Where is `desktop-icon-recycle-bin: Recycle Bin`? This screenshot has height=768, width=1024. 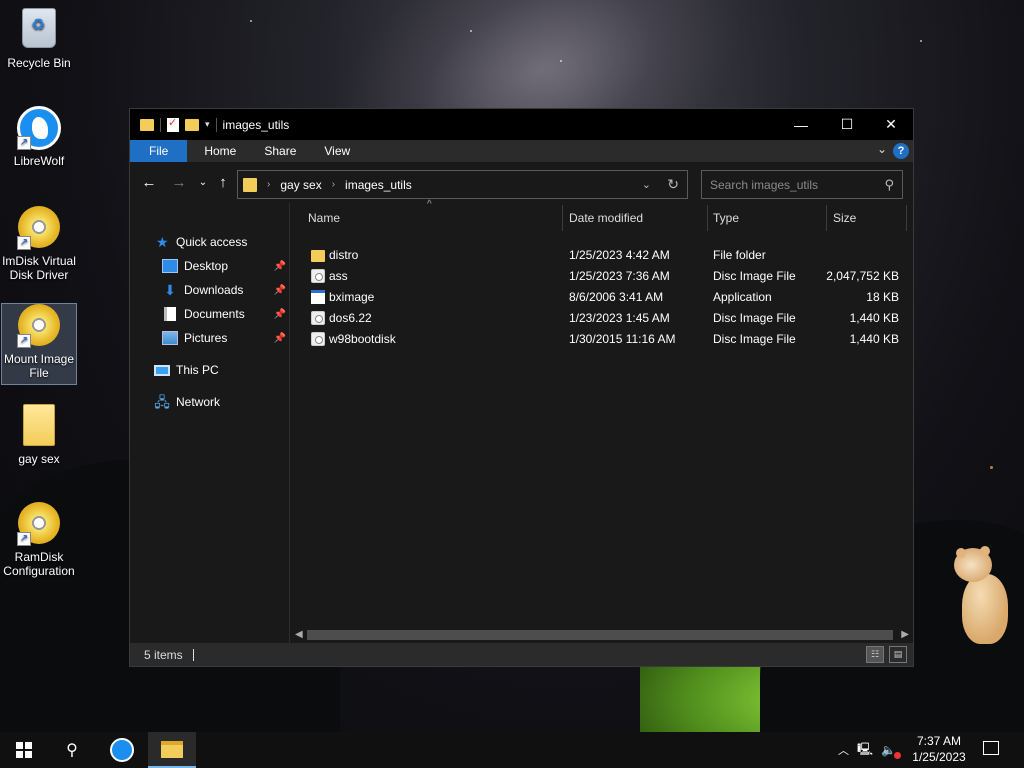
desktop-icon-recycle-bin: Recycle Bin is located at coordinates (39, 43).